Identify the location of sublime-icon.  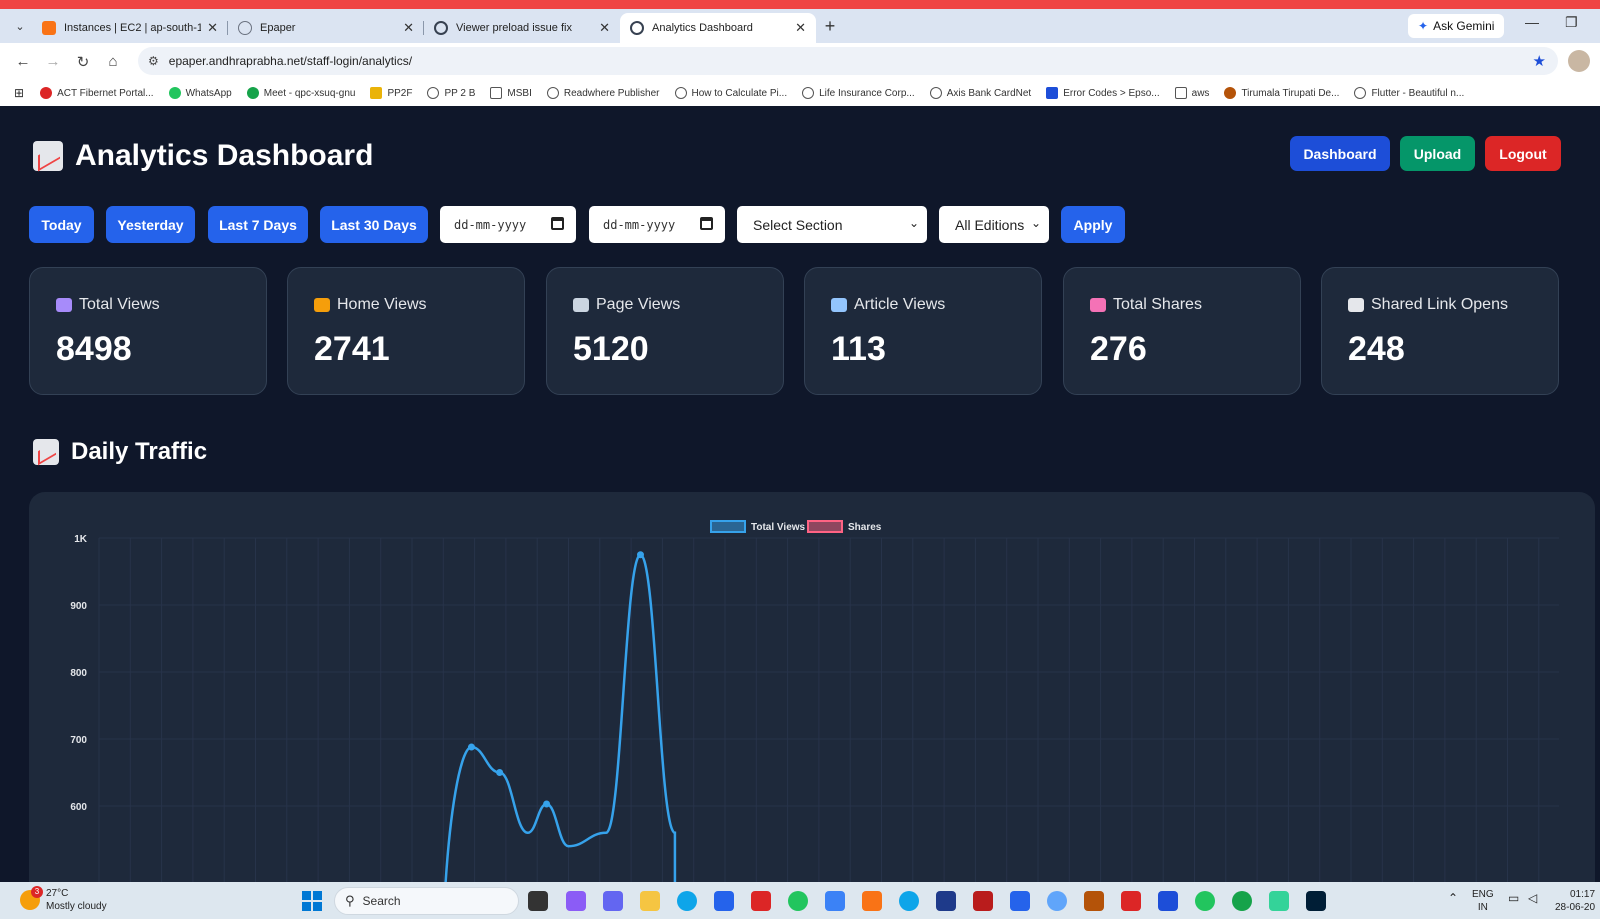
(872, 901).